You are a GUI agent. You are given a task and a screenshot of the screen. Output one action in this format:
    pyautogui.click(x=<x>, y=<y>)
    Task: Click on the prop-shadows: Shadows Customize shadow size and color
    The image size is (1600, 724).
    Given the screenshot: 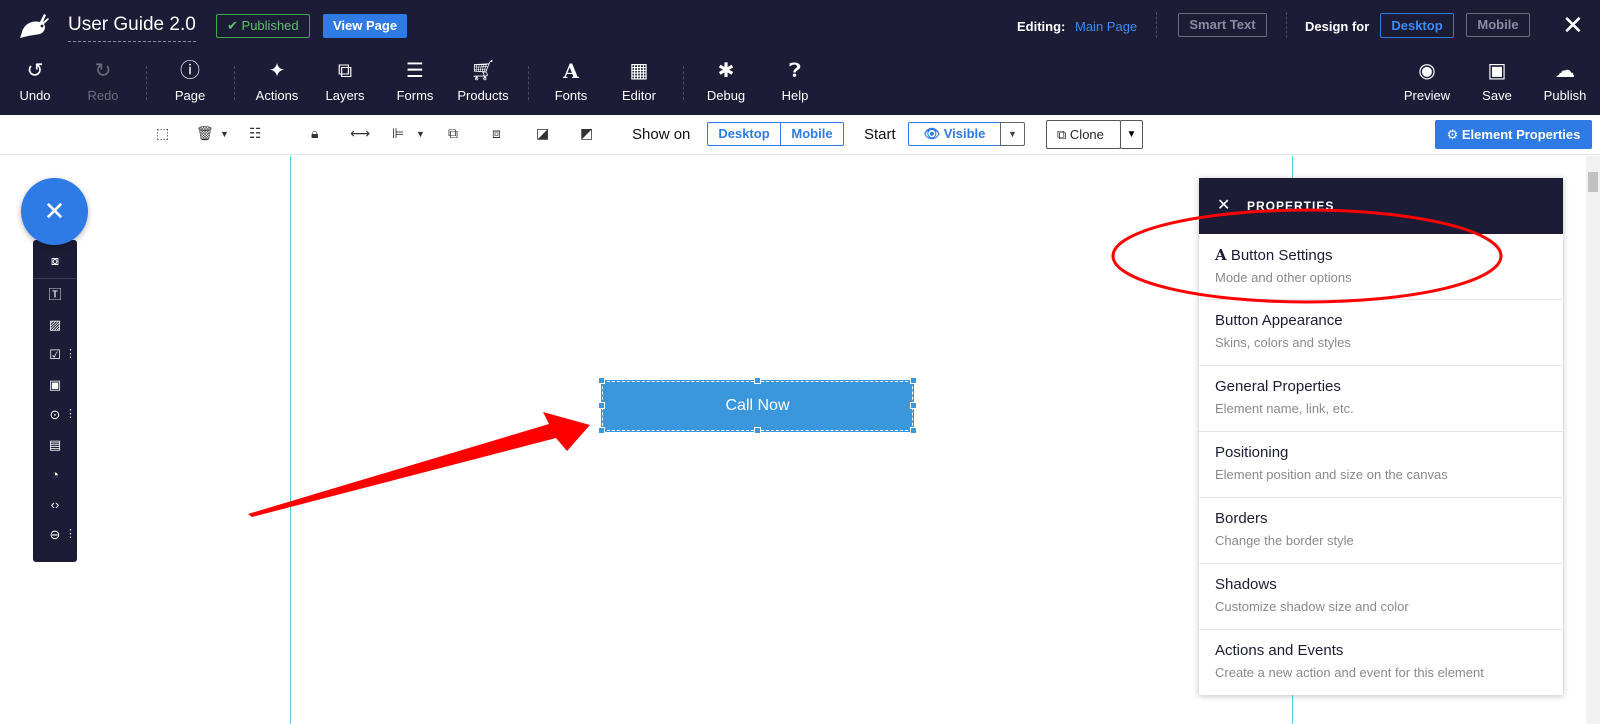 What is the action you would take?
    pyautogui.click(x=1381, y=597)
    